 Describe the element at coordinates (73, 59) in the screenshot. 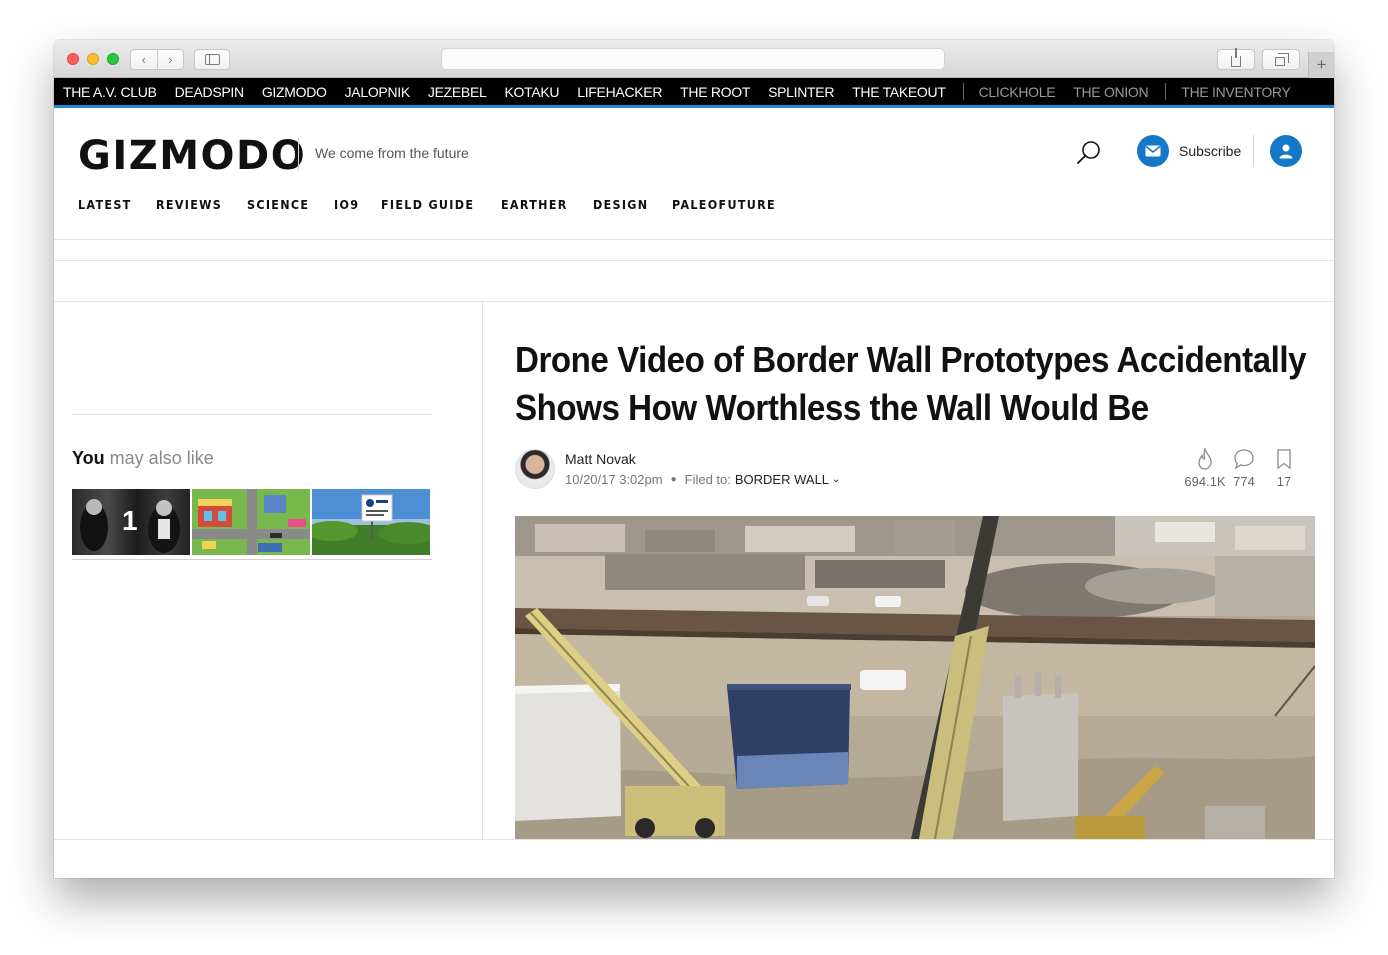

I see `close-window-button` at that location.